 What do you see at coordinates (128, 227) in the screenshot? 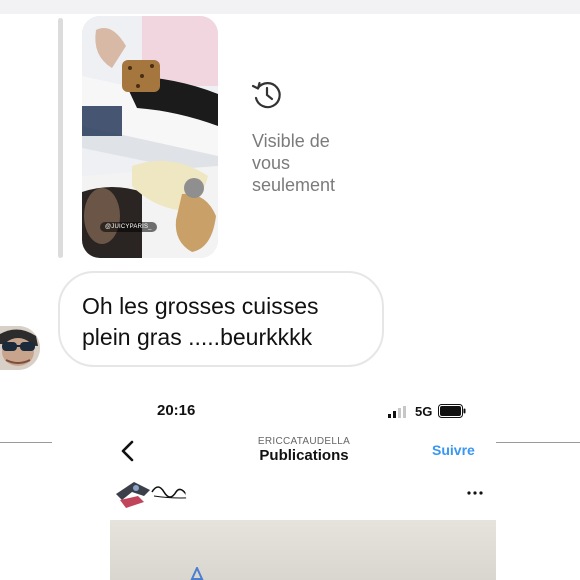
I see `story-handle-label: @JUICYPARIS_` at bounding box center [128, 227].